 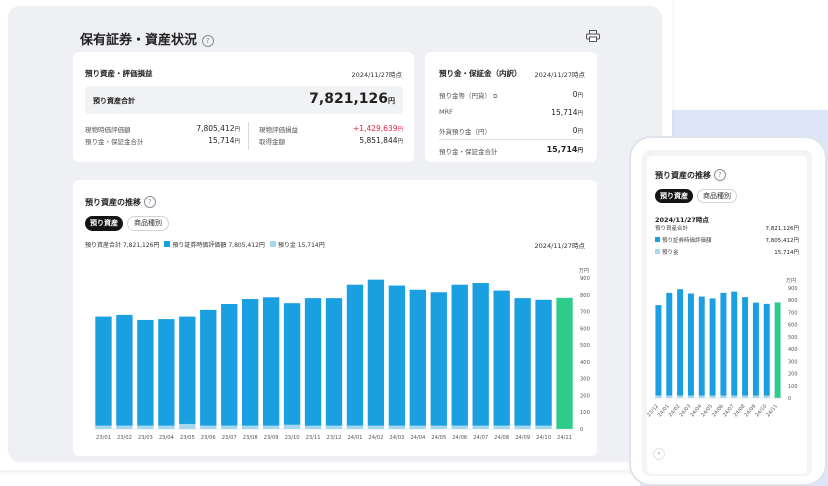 What do you see at coordinates (119, 73) in the screenshot?
I see `assets-card-title: 預り資産・評価損益` at bounding box center [119, 73].